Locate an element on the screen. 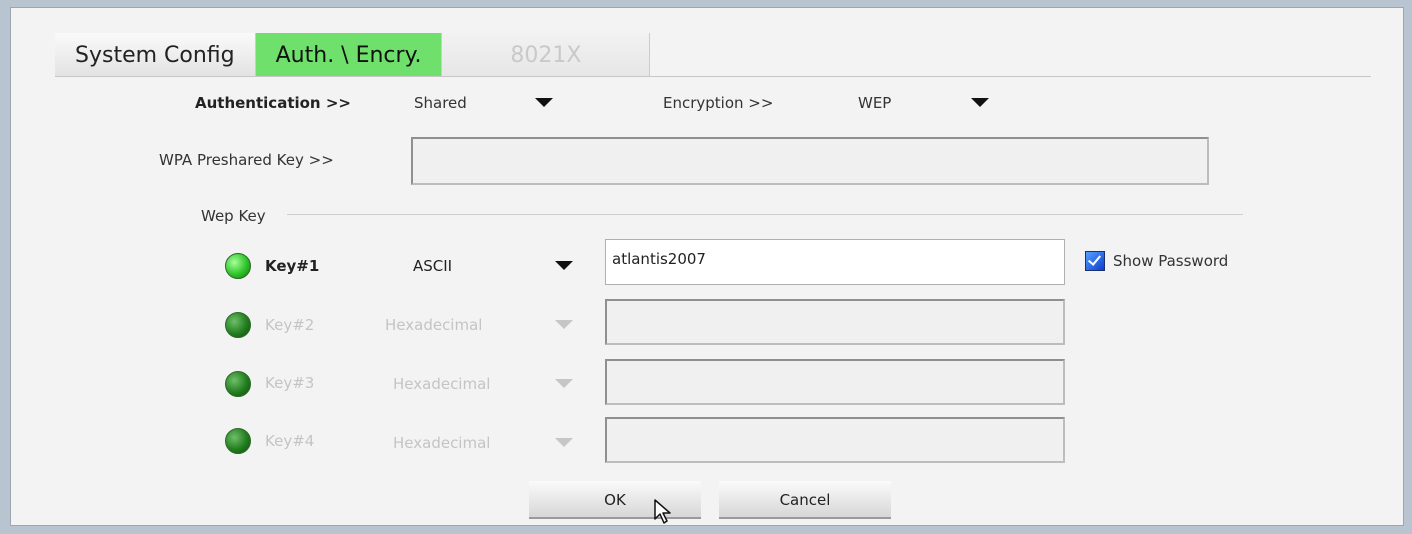 This screenshot has width=1412, height=534. key1-value: atlantis2007 is located at coordinates (659, 259).